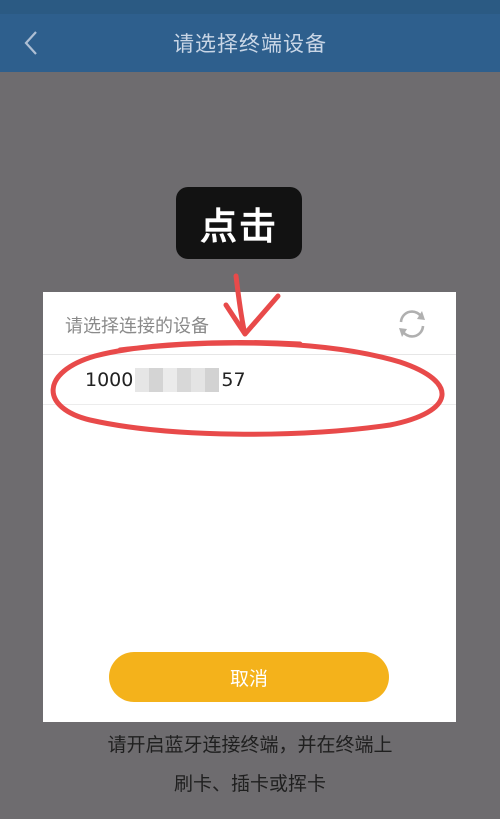 The image size is (500, 819). I want to click on cancel-button: 取消, so click(249, 677).